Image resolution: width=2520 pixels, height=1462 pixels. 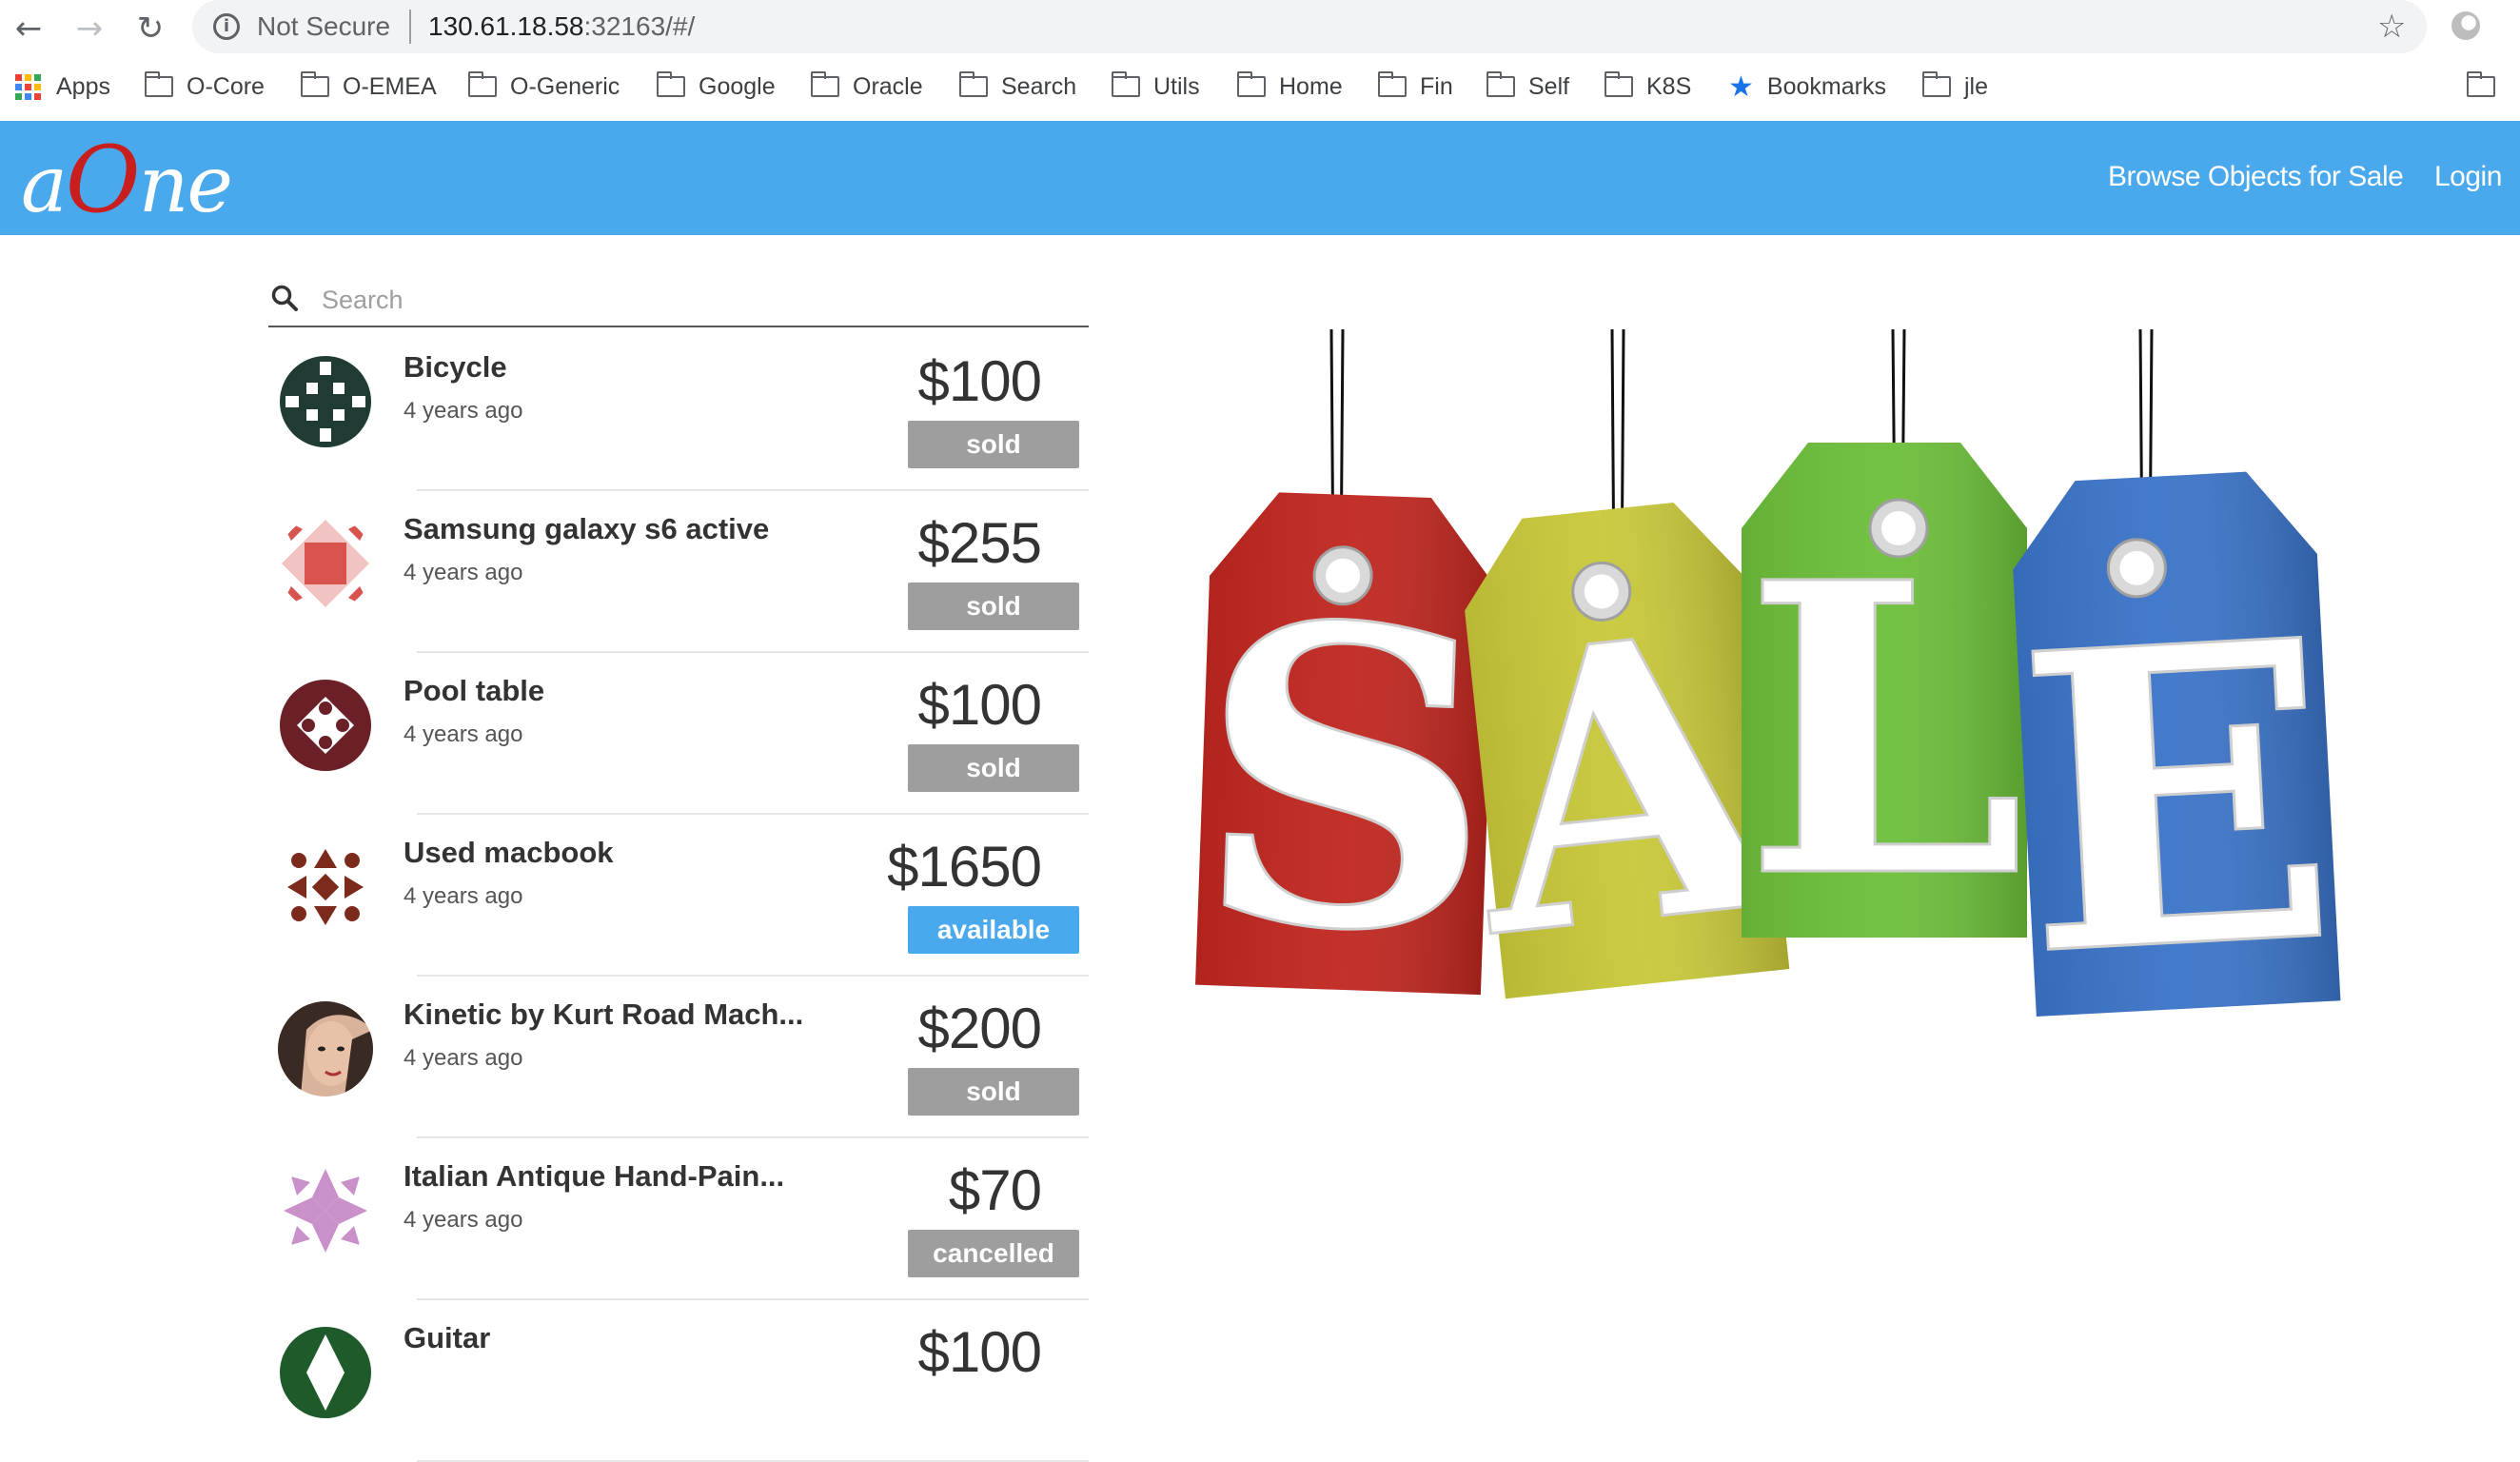 I want to click on bookmark-folder-overflow, so click(x=2487, y=86).